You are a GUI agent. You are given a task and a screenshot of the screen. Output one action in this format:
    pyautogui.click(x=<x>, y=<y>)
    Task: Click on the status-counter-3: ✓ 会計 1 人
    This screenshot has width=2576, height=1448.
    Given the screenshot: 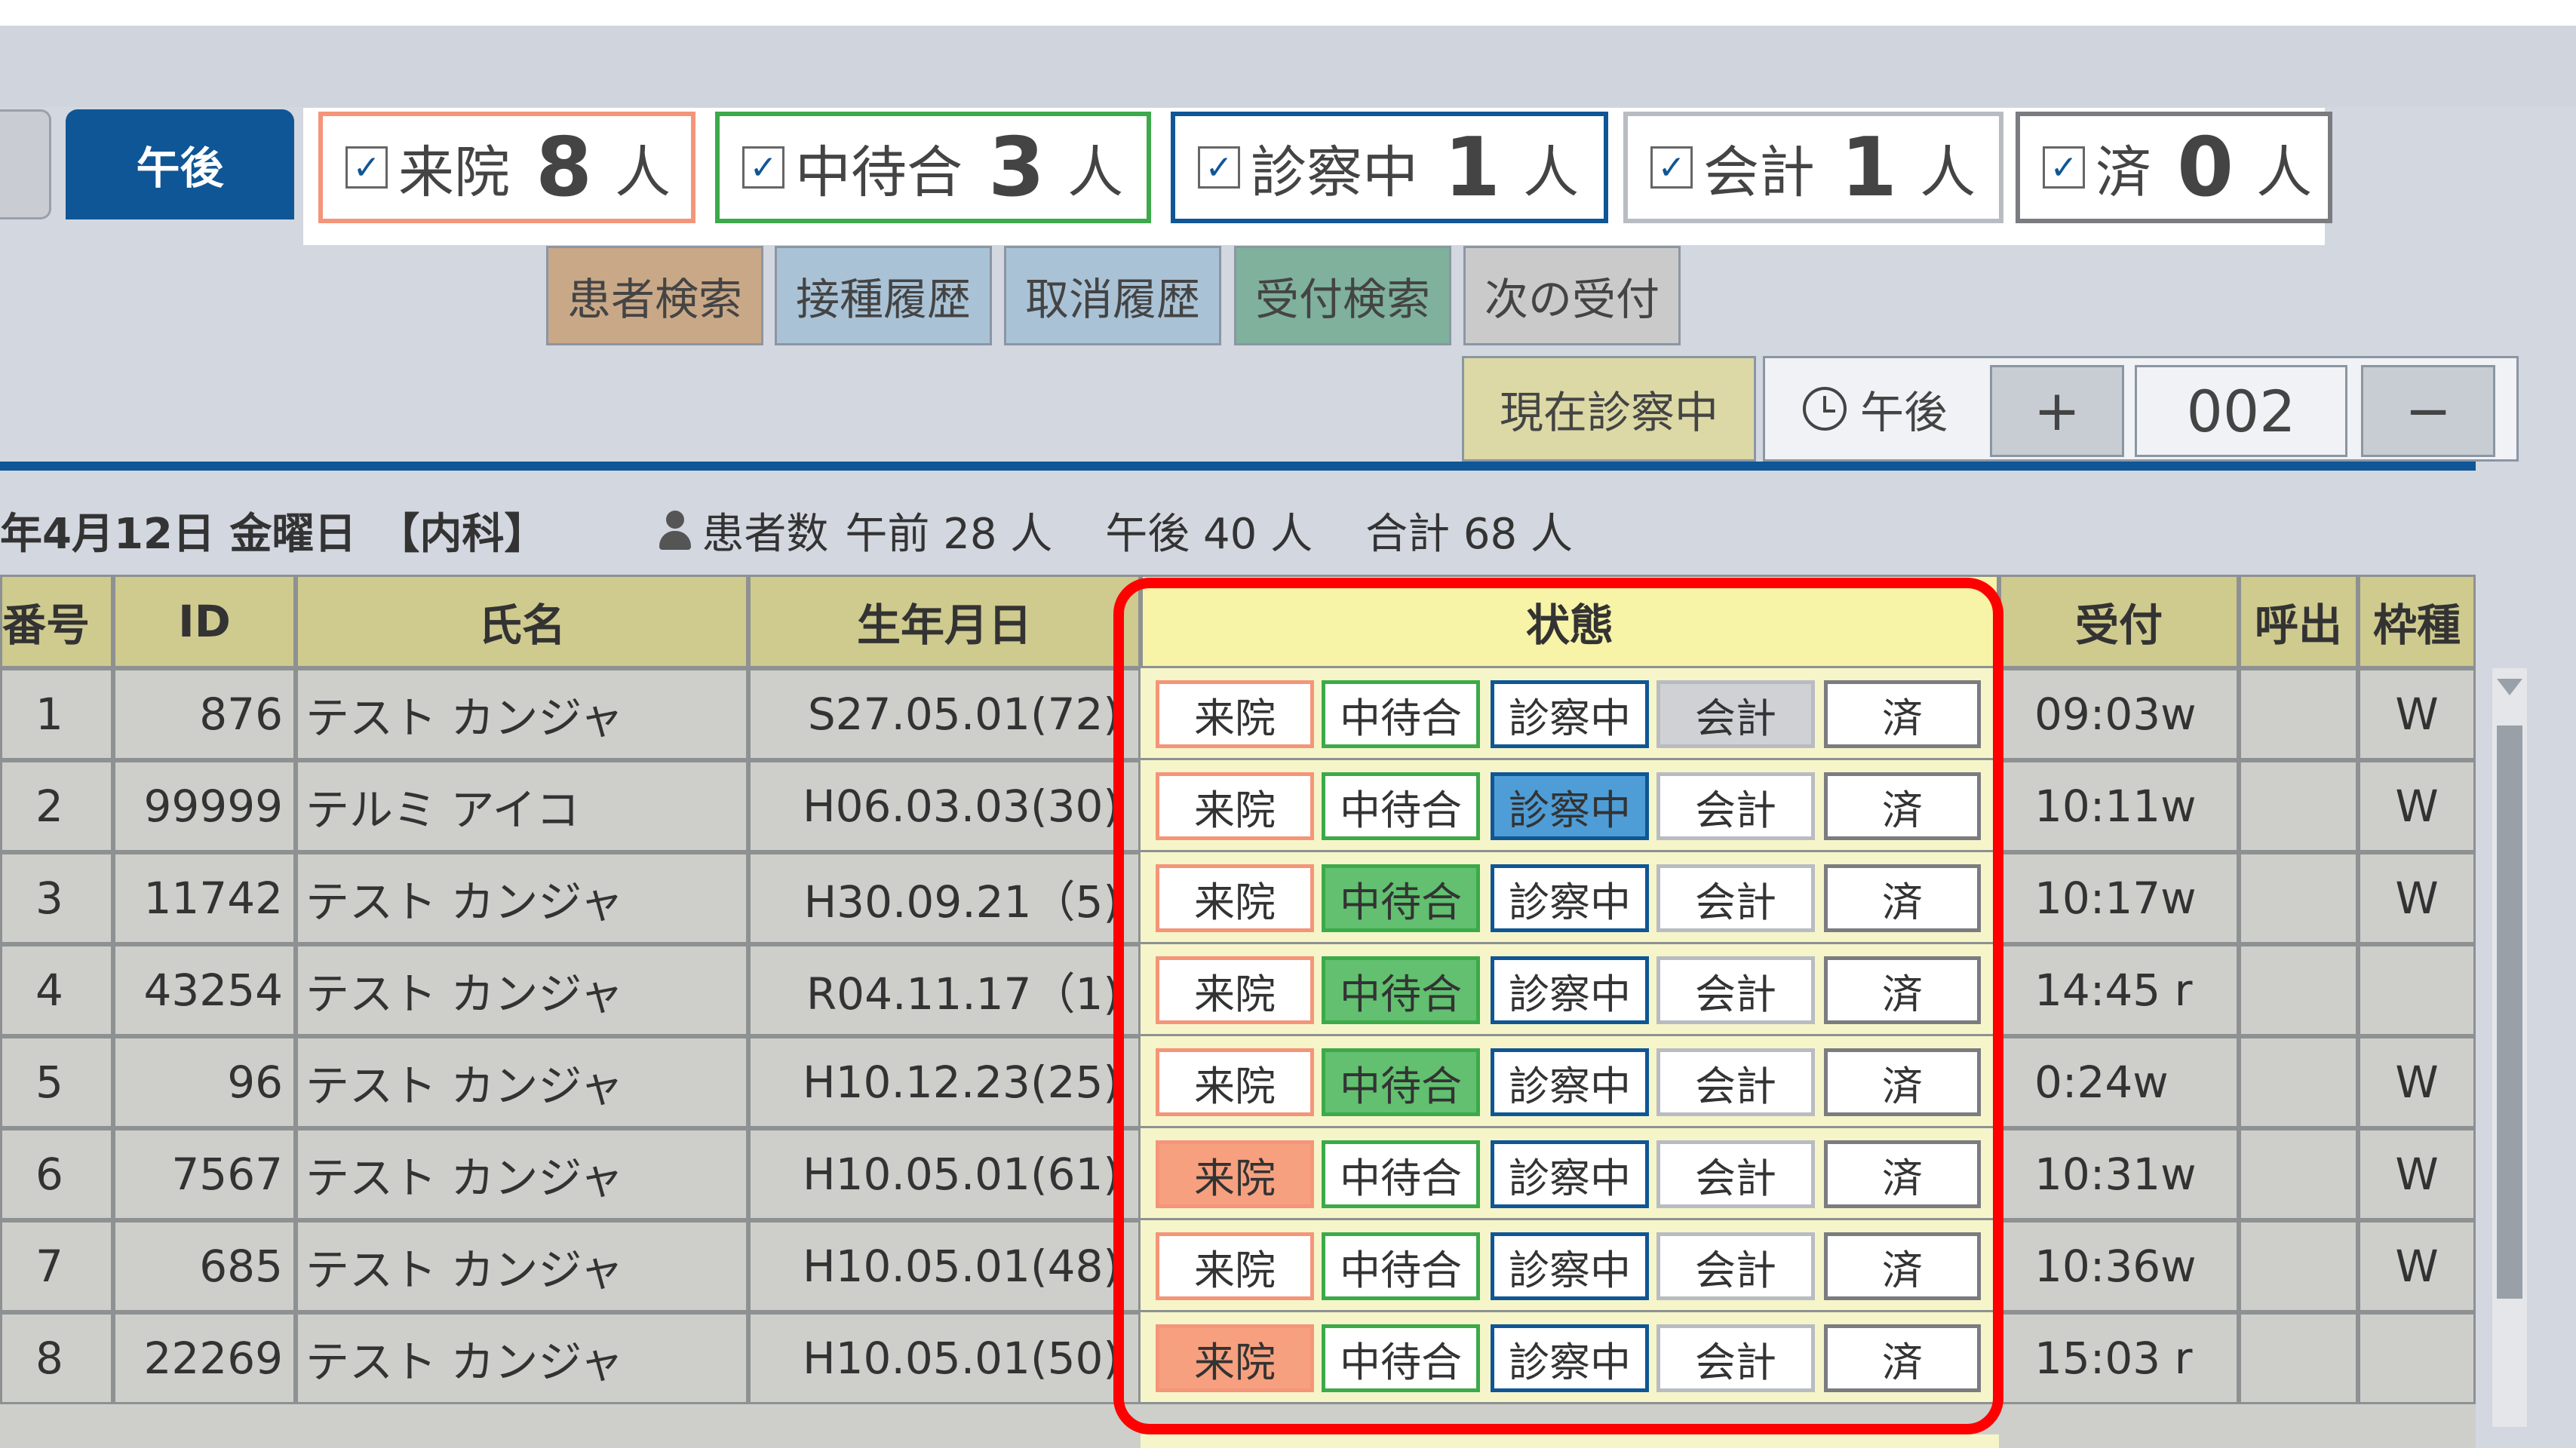 What is the action you would take?
    pyautogui.click(x=1813, y=167)
    